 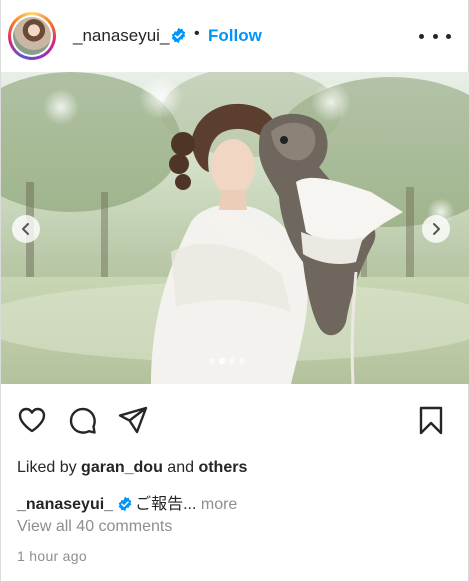 I want to click on bookmark-icon, so click(x=431, y=420).